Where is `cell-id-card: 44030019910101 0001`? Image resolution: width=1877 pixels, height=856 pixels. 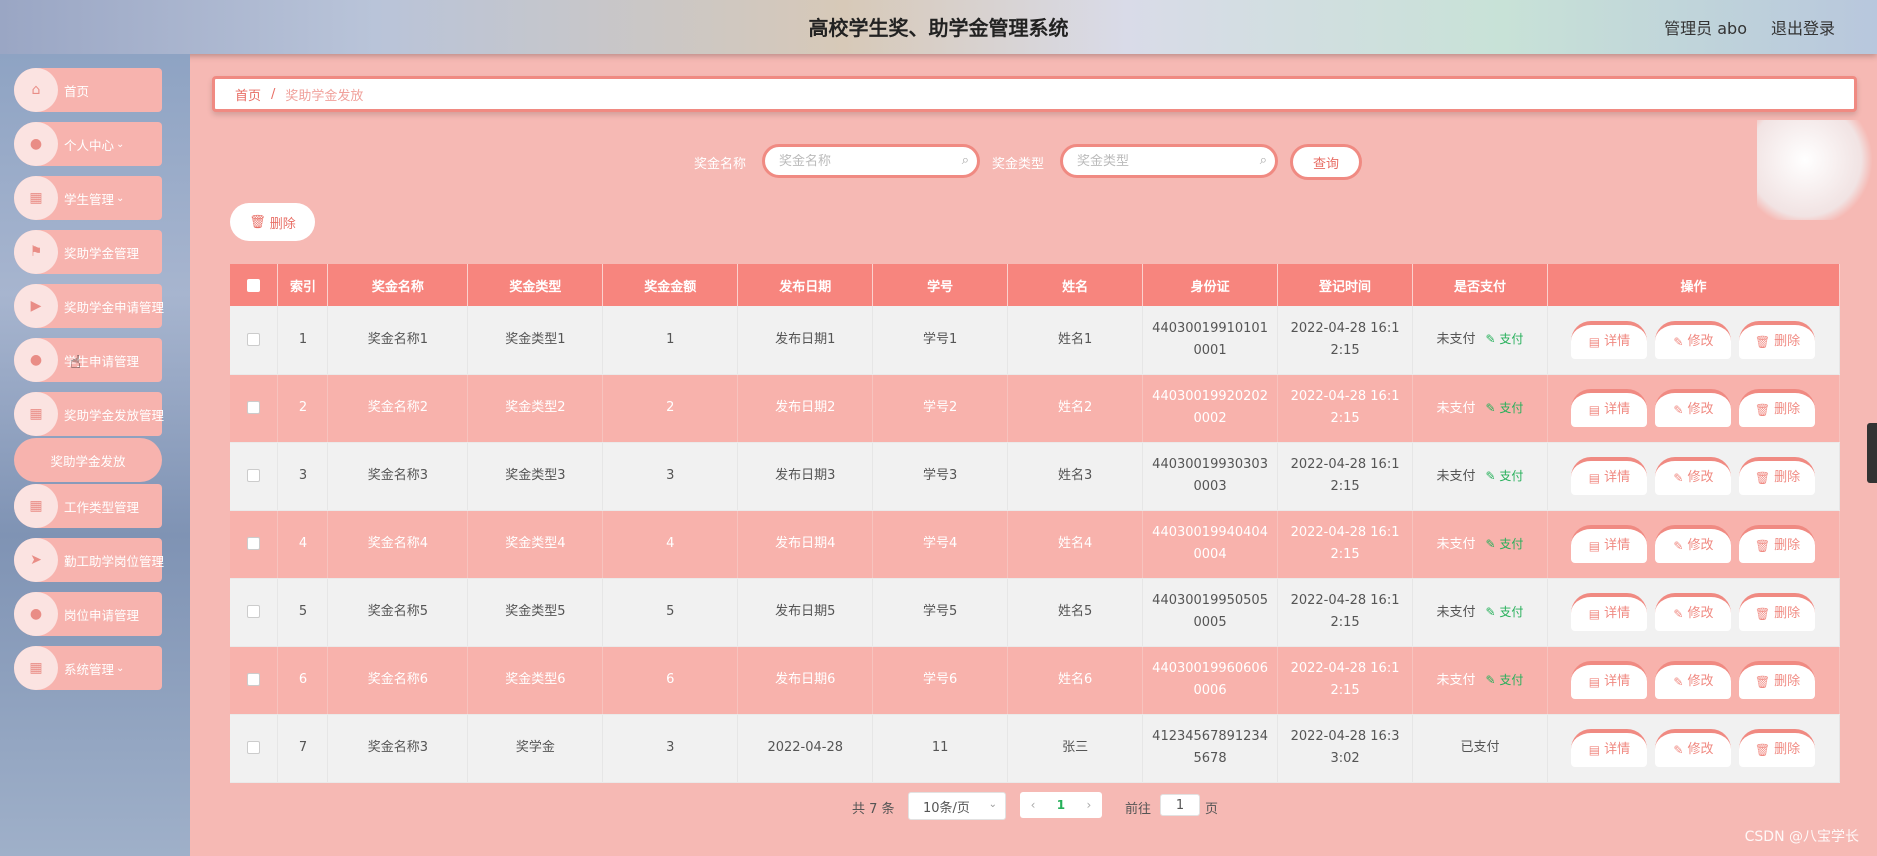
cell-id-card: 44030019910101 0001 is located at coordinates (1210, 340).